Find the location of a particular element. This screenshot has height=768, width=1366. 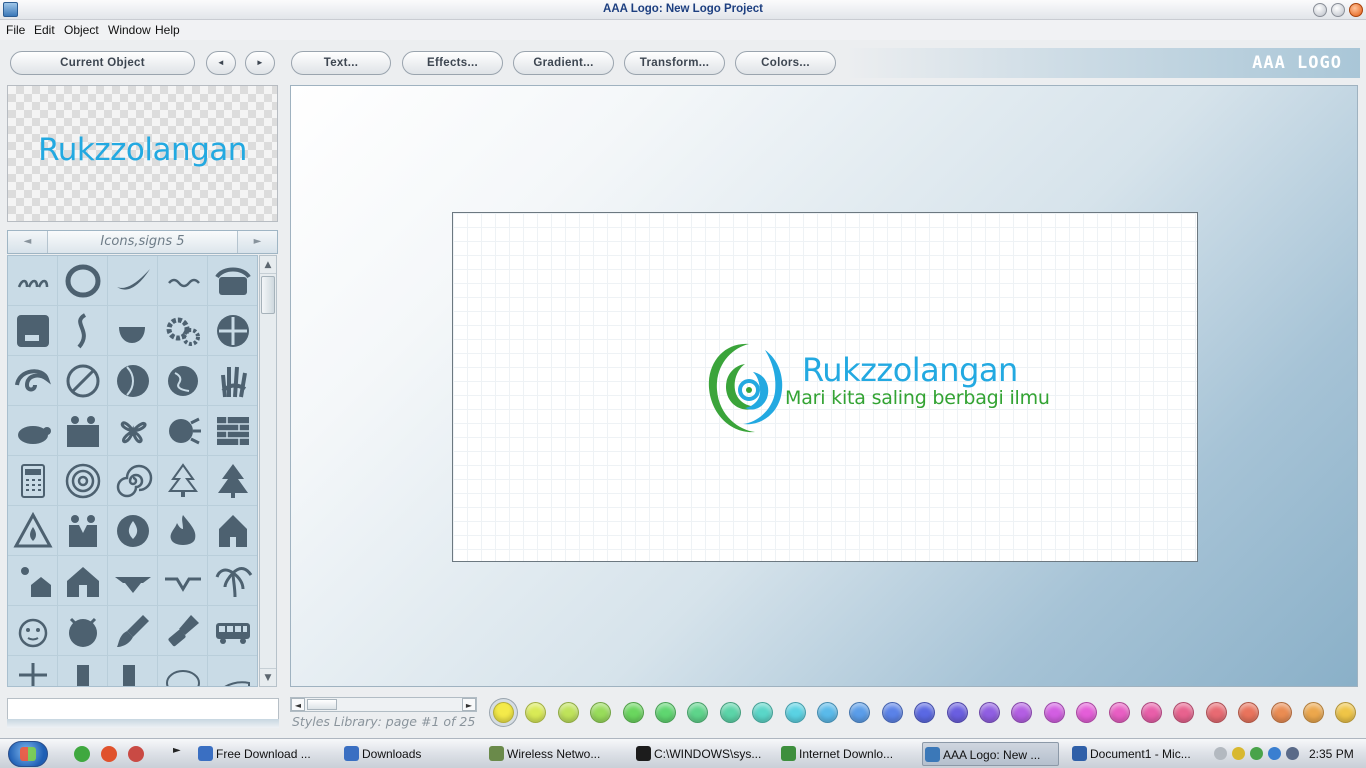

library-next-button: ► is located at coordinates (257, 242).